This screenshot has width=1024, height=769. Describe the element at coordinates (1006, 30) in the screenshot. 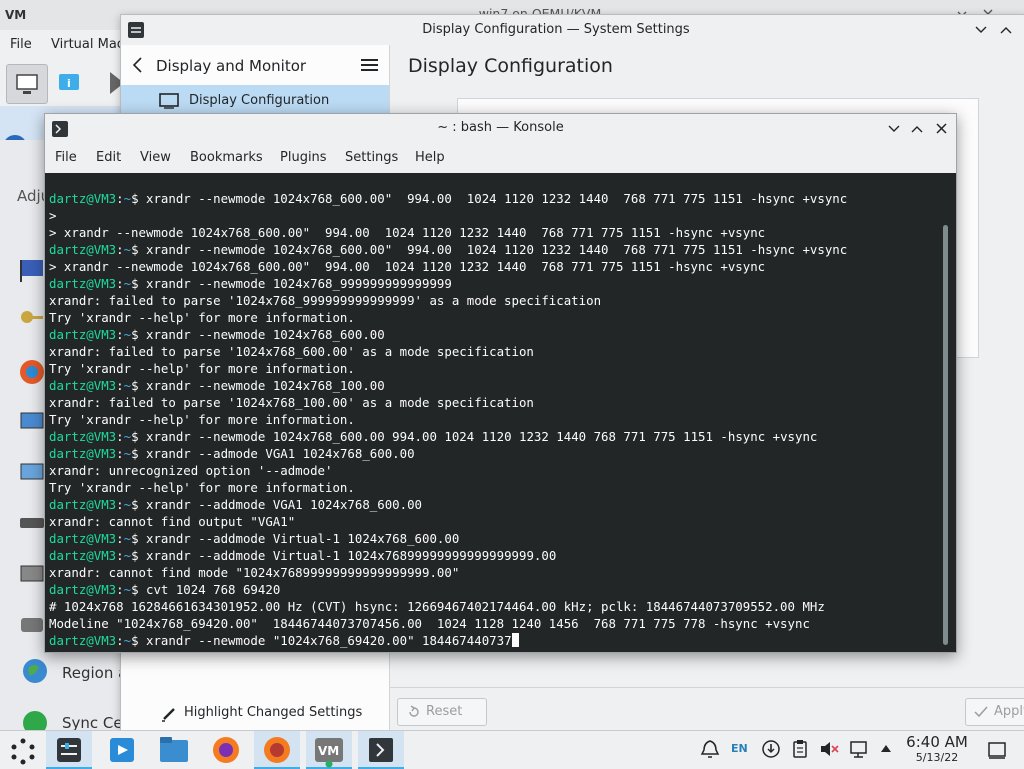

I see `settings-maximize-icon` at that location.